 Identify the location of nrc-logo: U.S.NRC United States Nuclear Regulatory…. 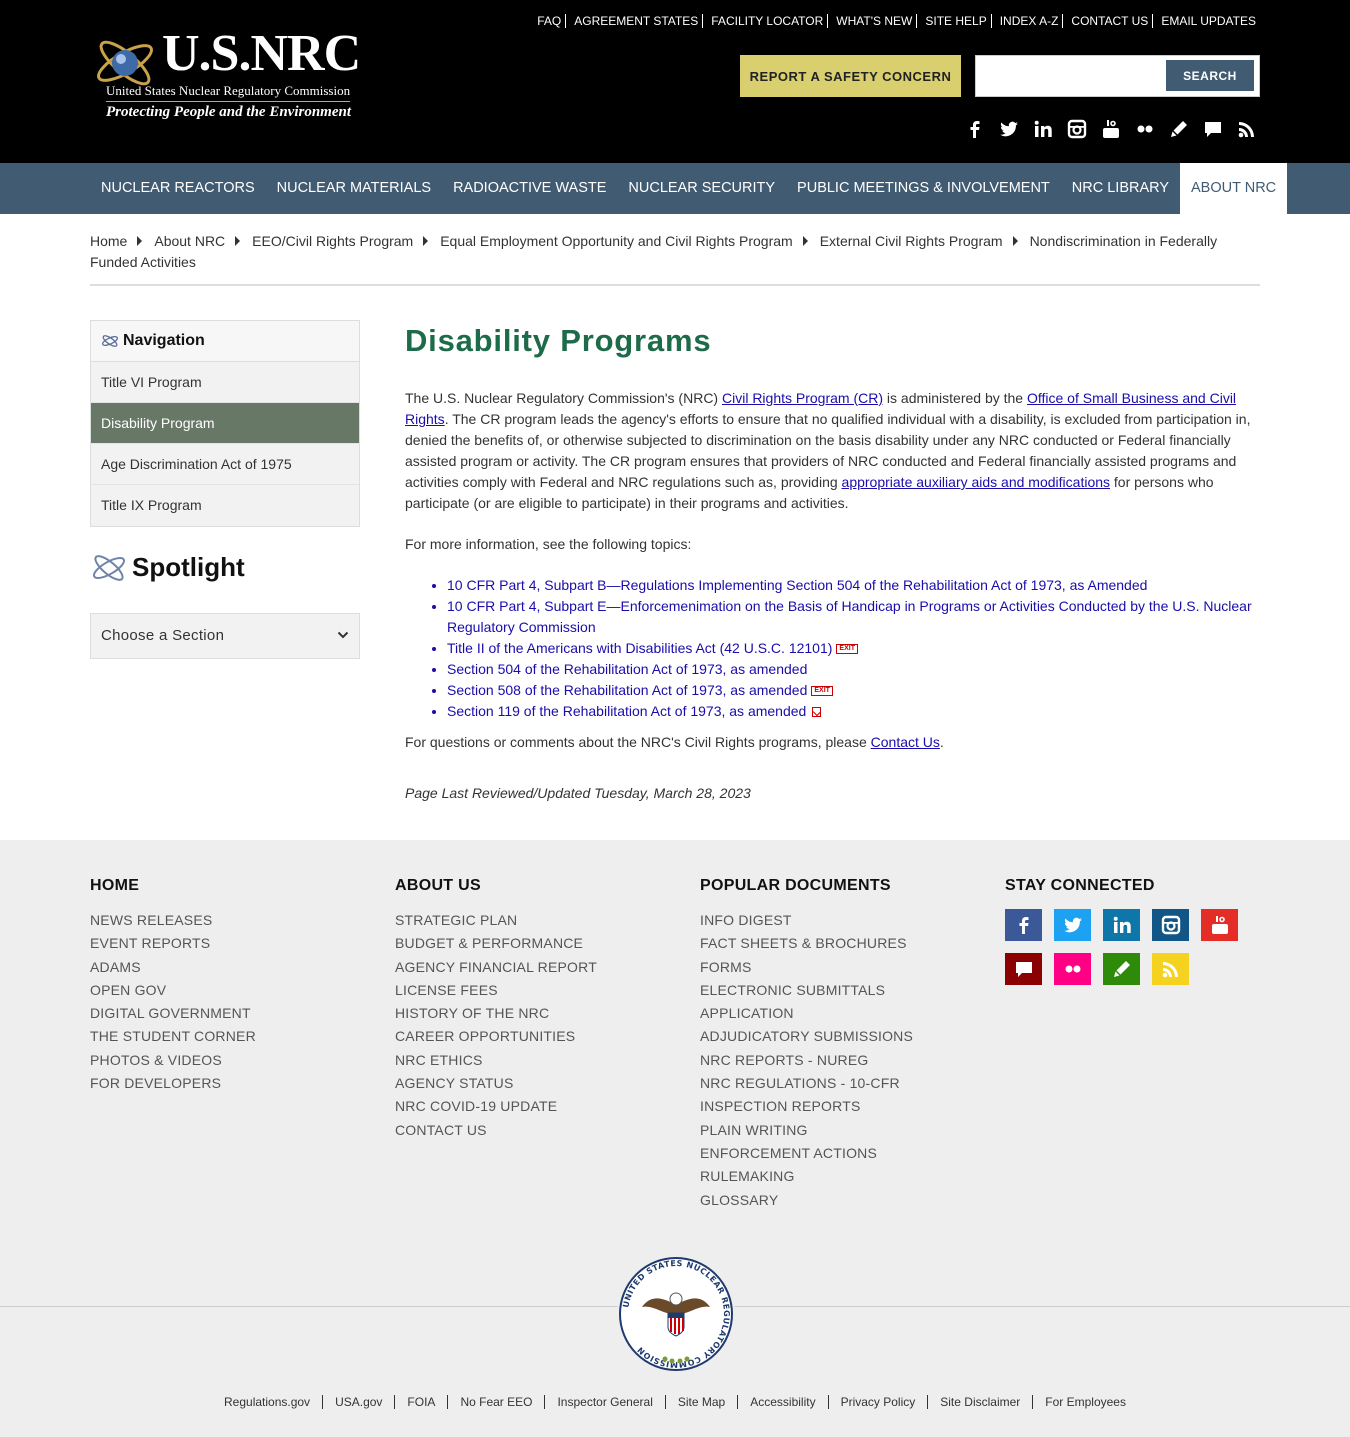
(227, 72).